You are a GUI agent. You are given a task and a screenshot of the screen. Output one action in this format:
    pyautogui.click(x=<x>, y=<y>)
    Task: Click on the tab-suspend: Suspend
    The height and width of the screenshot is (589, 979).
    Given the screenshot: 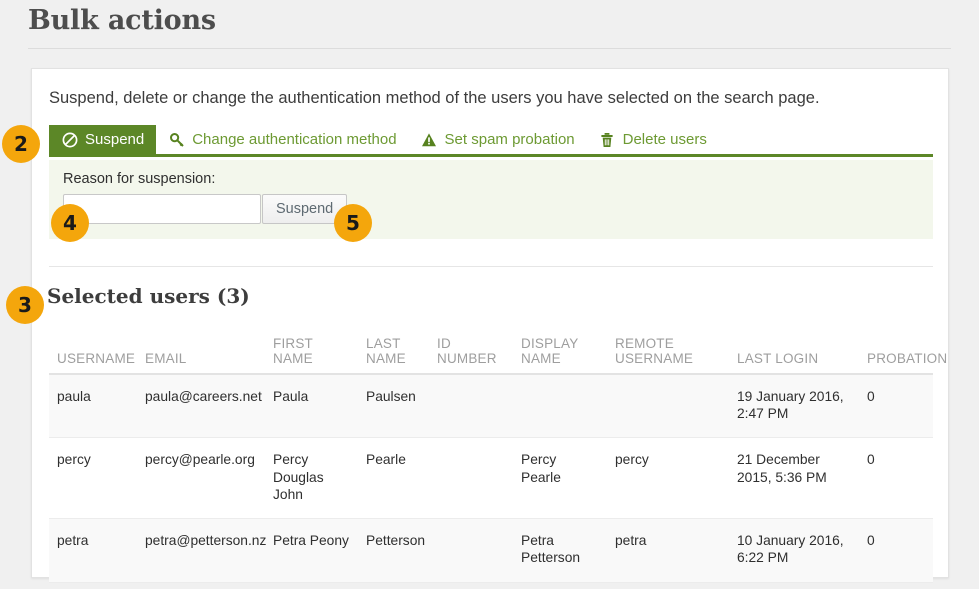 What is the action you would take?
    pyautogui.click(x=103, y=139)
    